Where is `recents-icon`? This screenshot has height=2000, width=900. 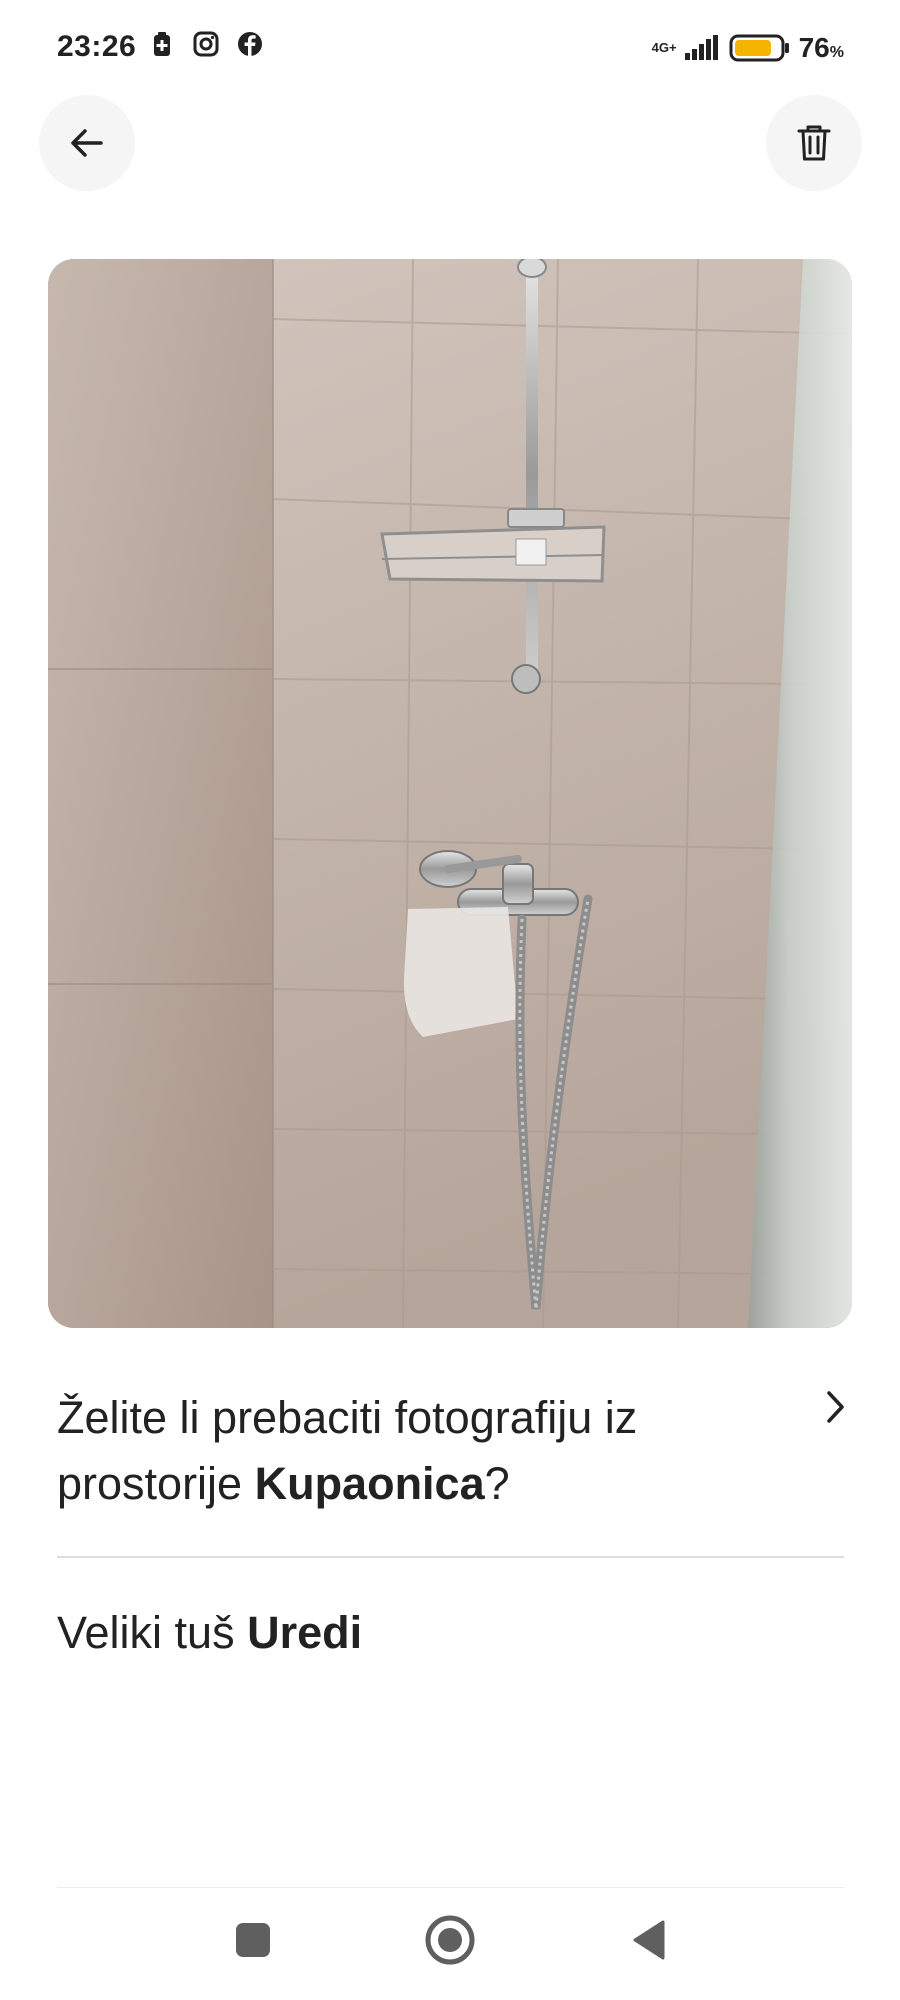 recents-icon is located at coordinates (253, 1940).